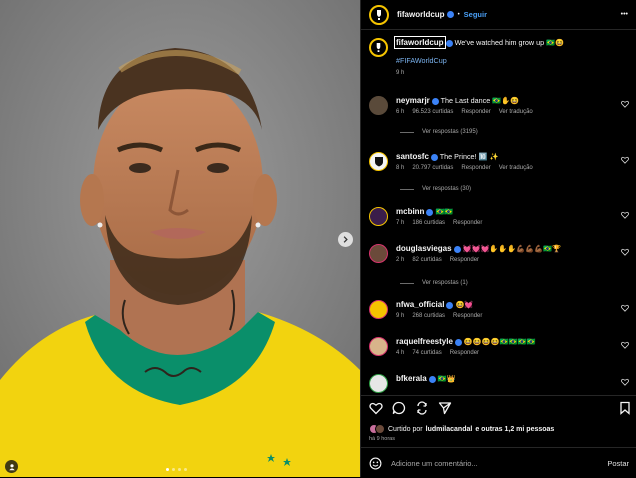  Describe the element at coordinates (428, 223) in the screenshot. I see `comment-likes: 186 curtidas` at that location.